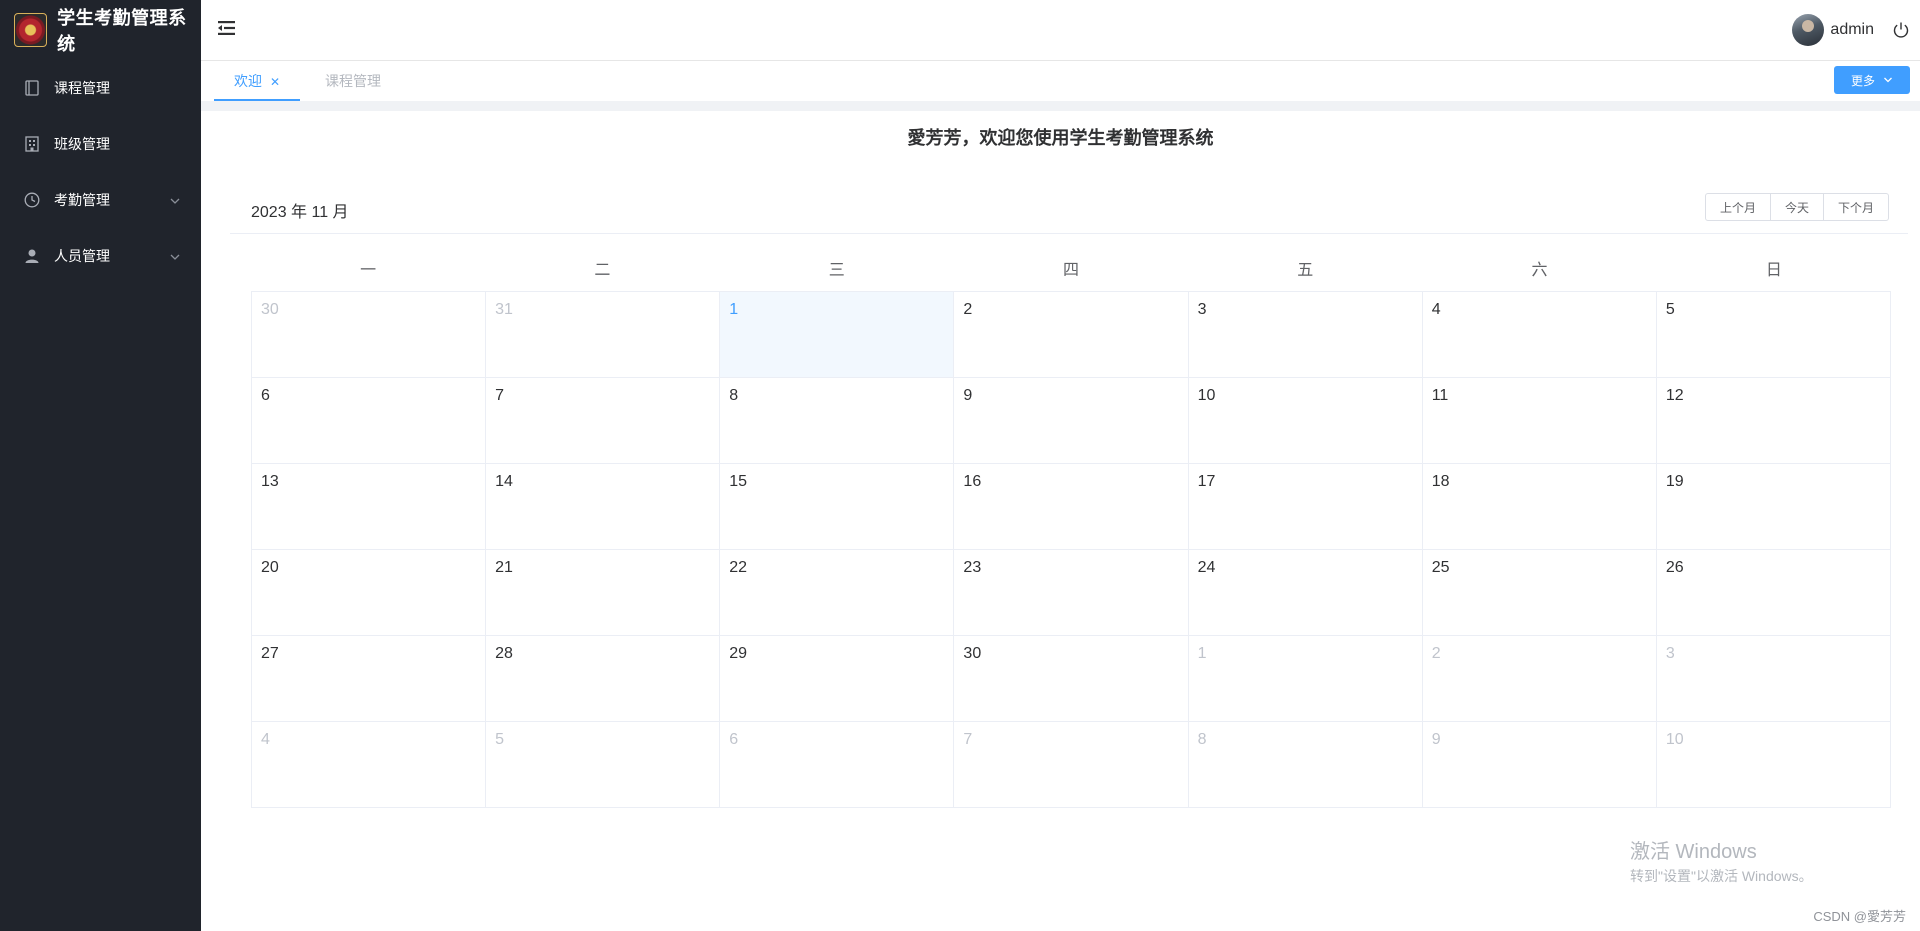  I want to click on welcome-message: 愛芳芳，欢迎您使用学生考勤管理系统, so click(1060, 138).